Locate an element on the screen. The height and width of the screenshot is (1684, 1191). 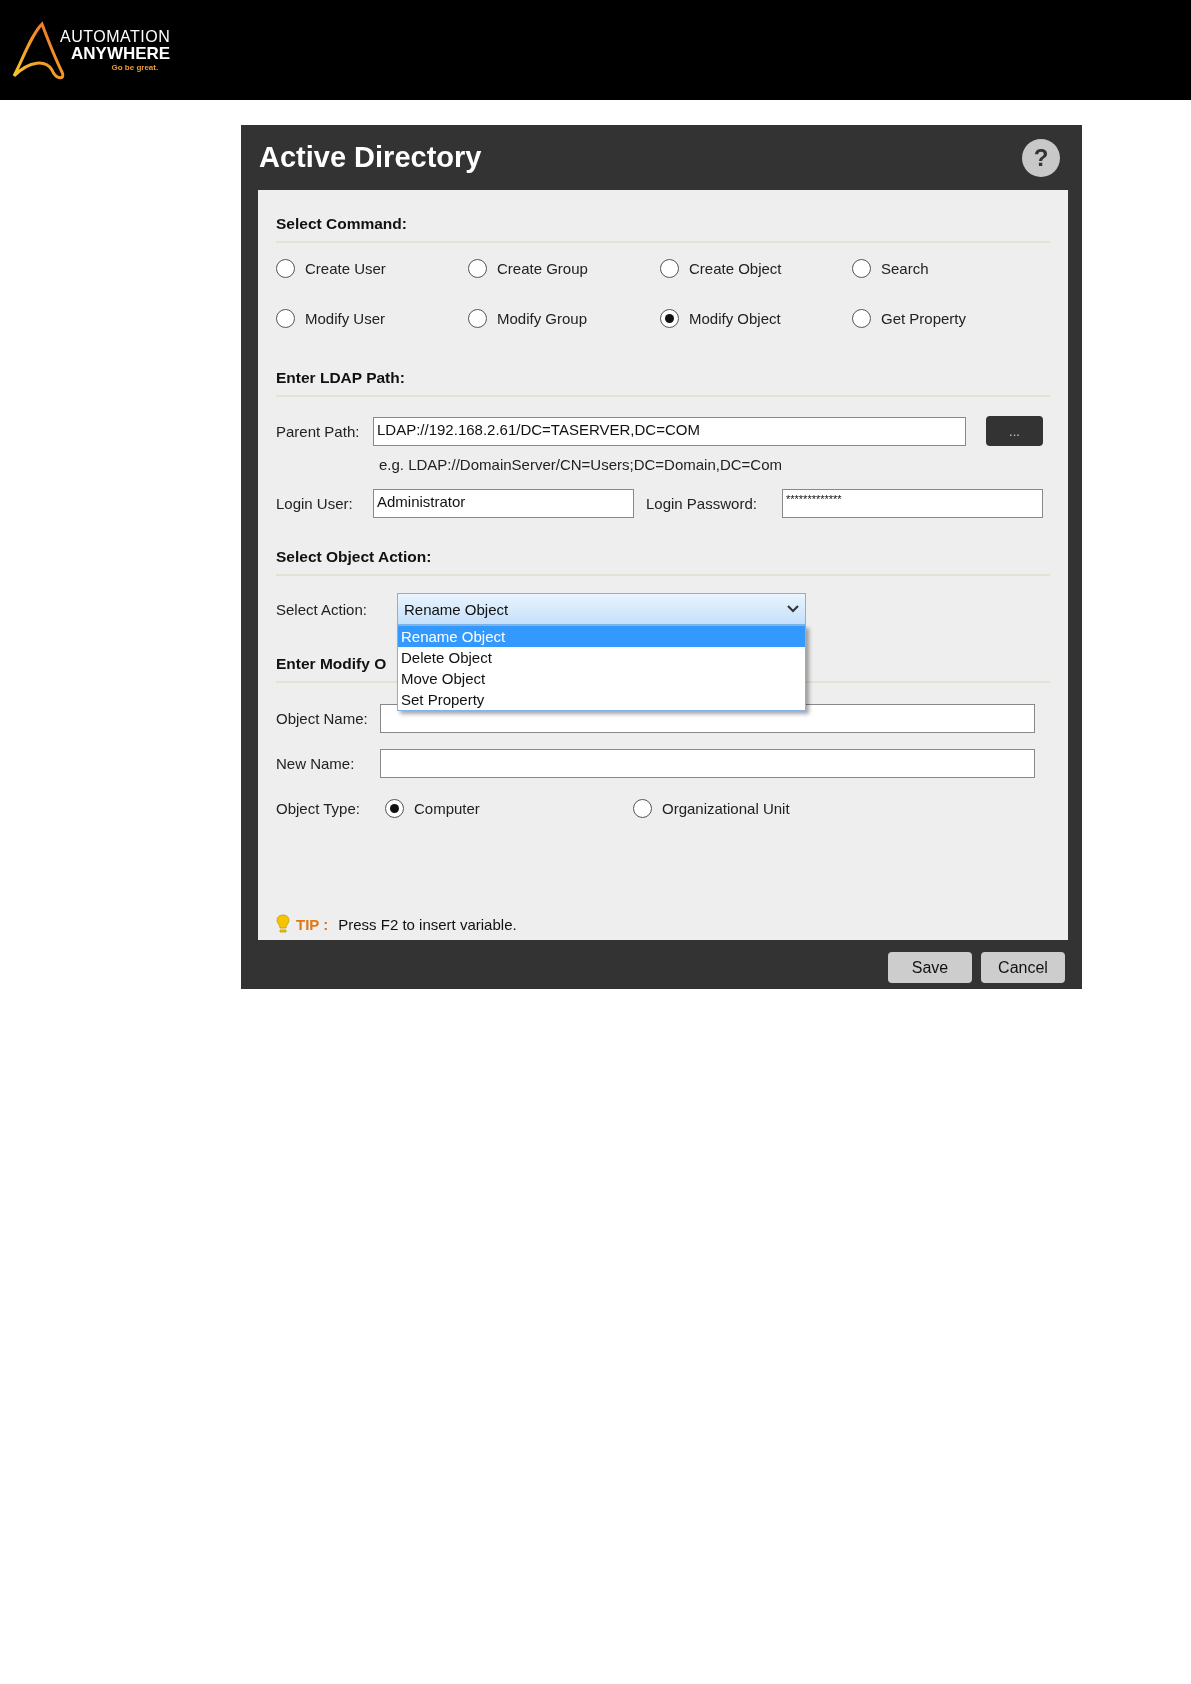
section-heading: Enter Modify O is located at coordinates (331, 664).